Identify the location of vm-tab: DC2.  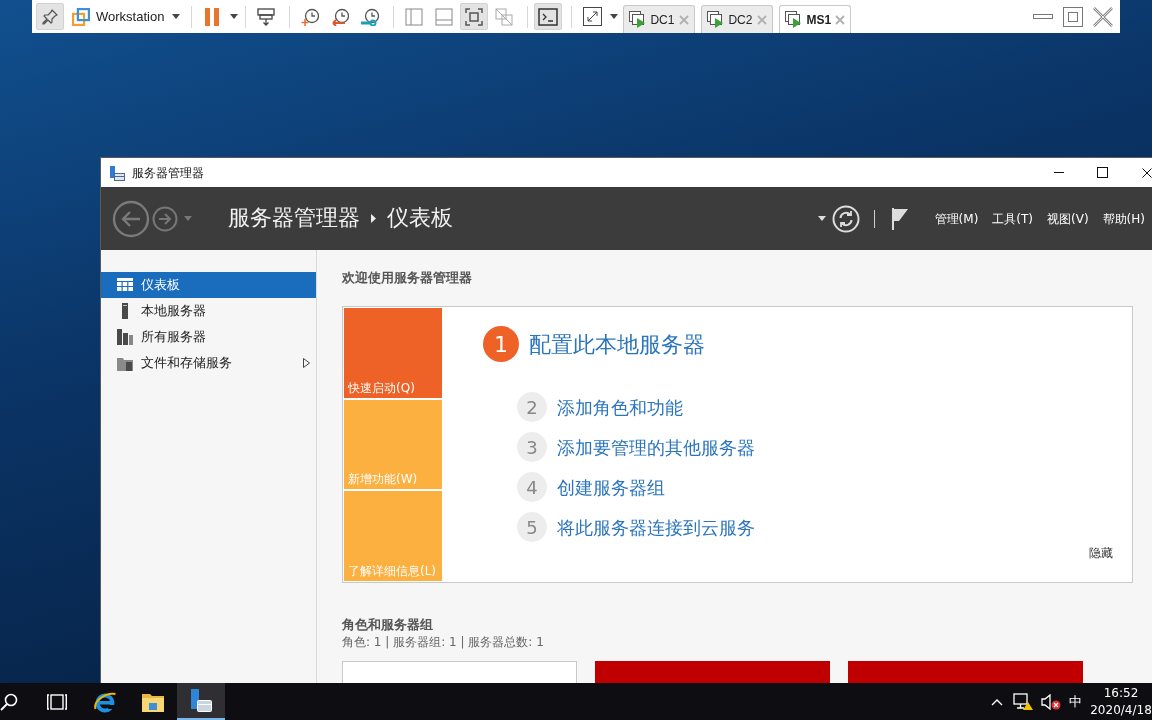
(737, 19).